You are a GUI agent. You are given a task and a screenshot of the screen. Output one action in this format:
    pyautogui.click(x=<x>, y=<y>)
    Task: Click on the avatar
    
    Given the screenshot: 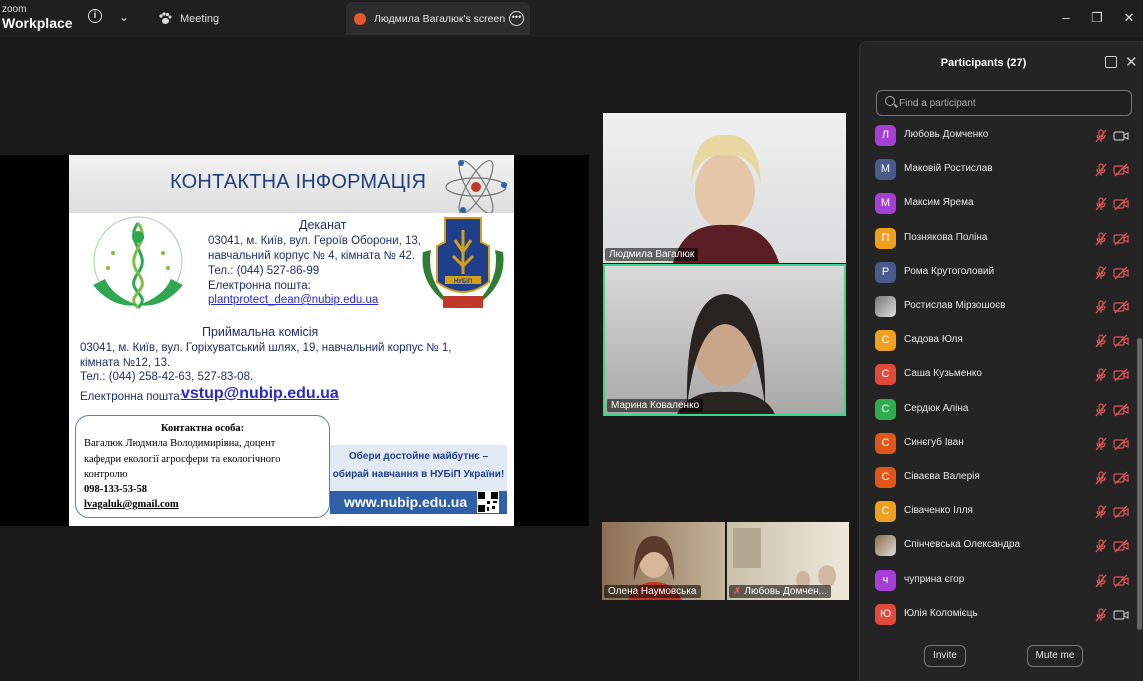 What is the action you would take?
    pyautogui.click(x=885, y=546)
    